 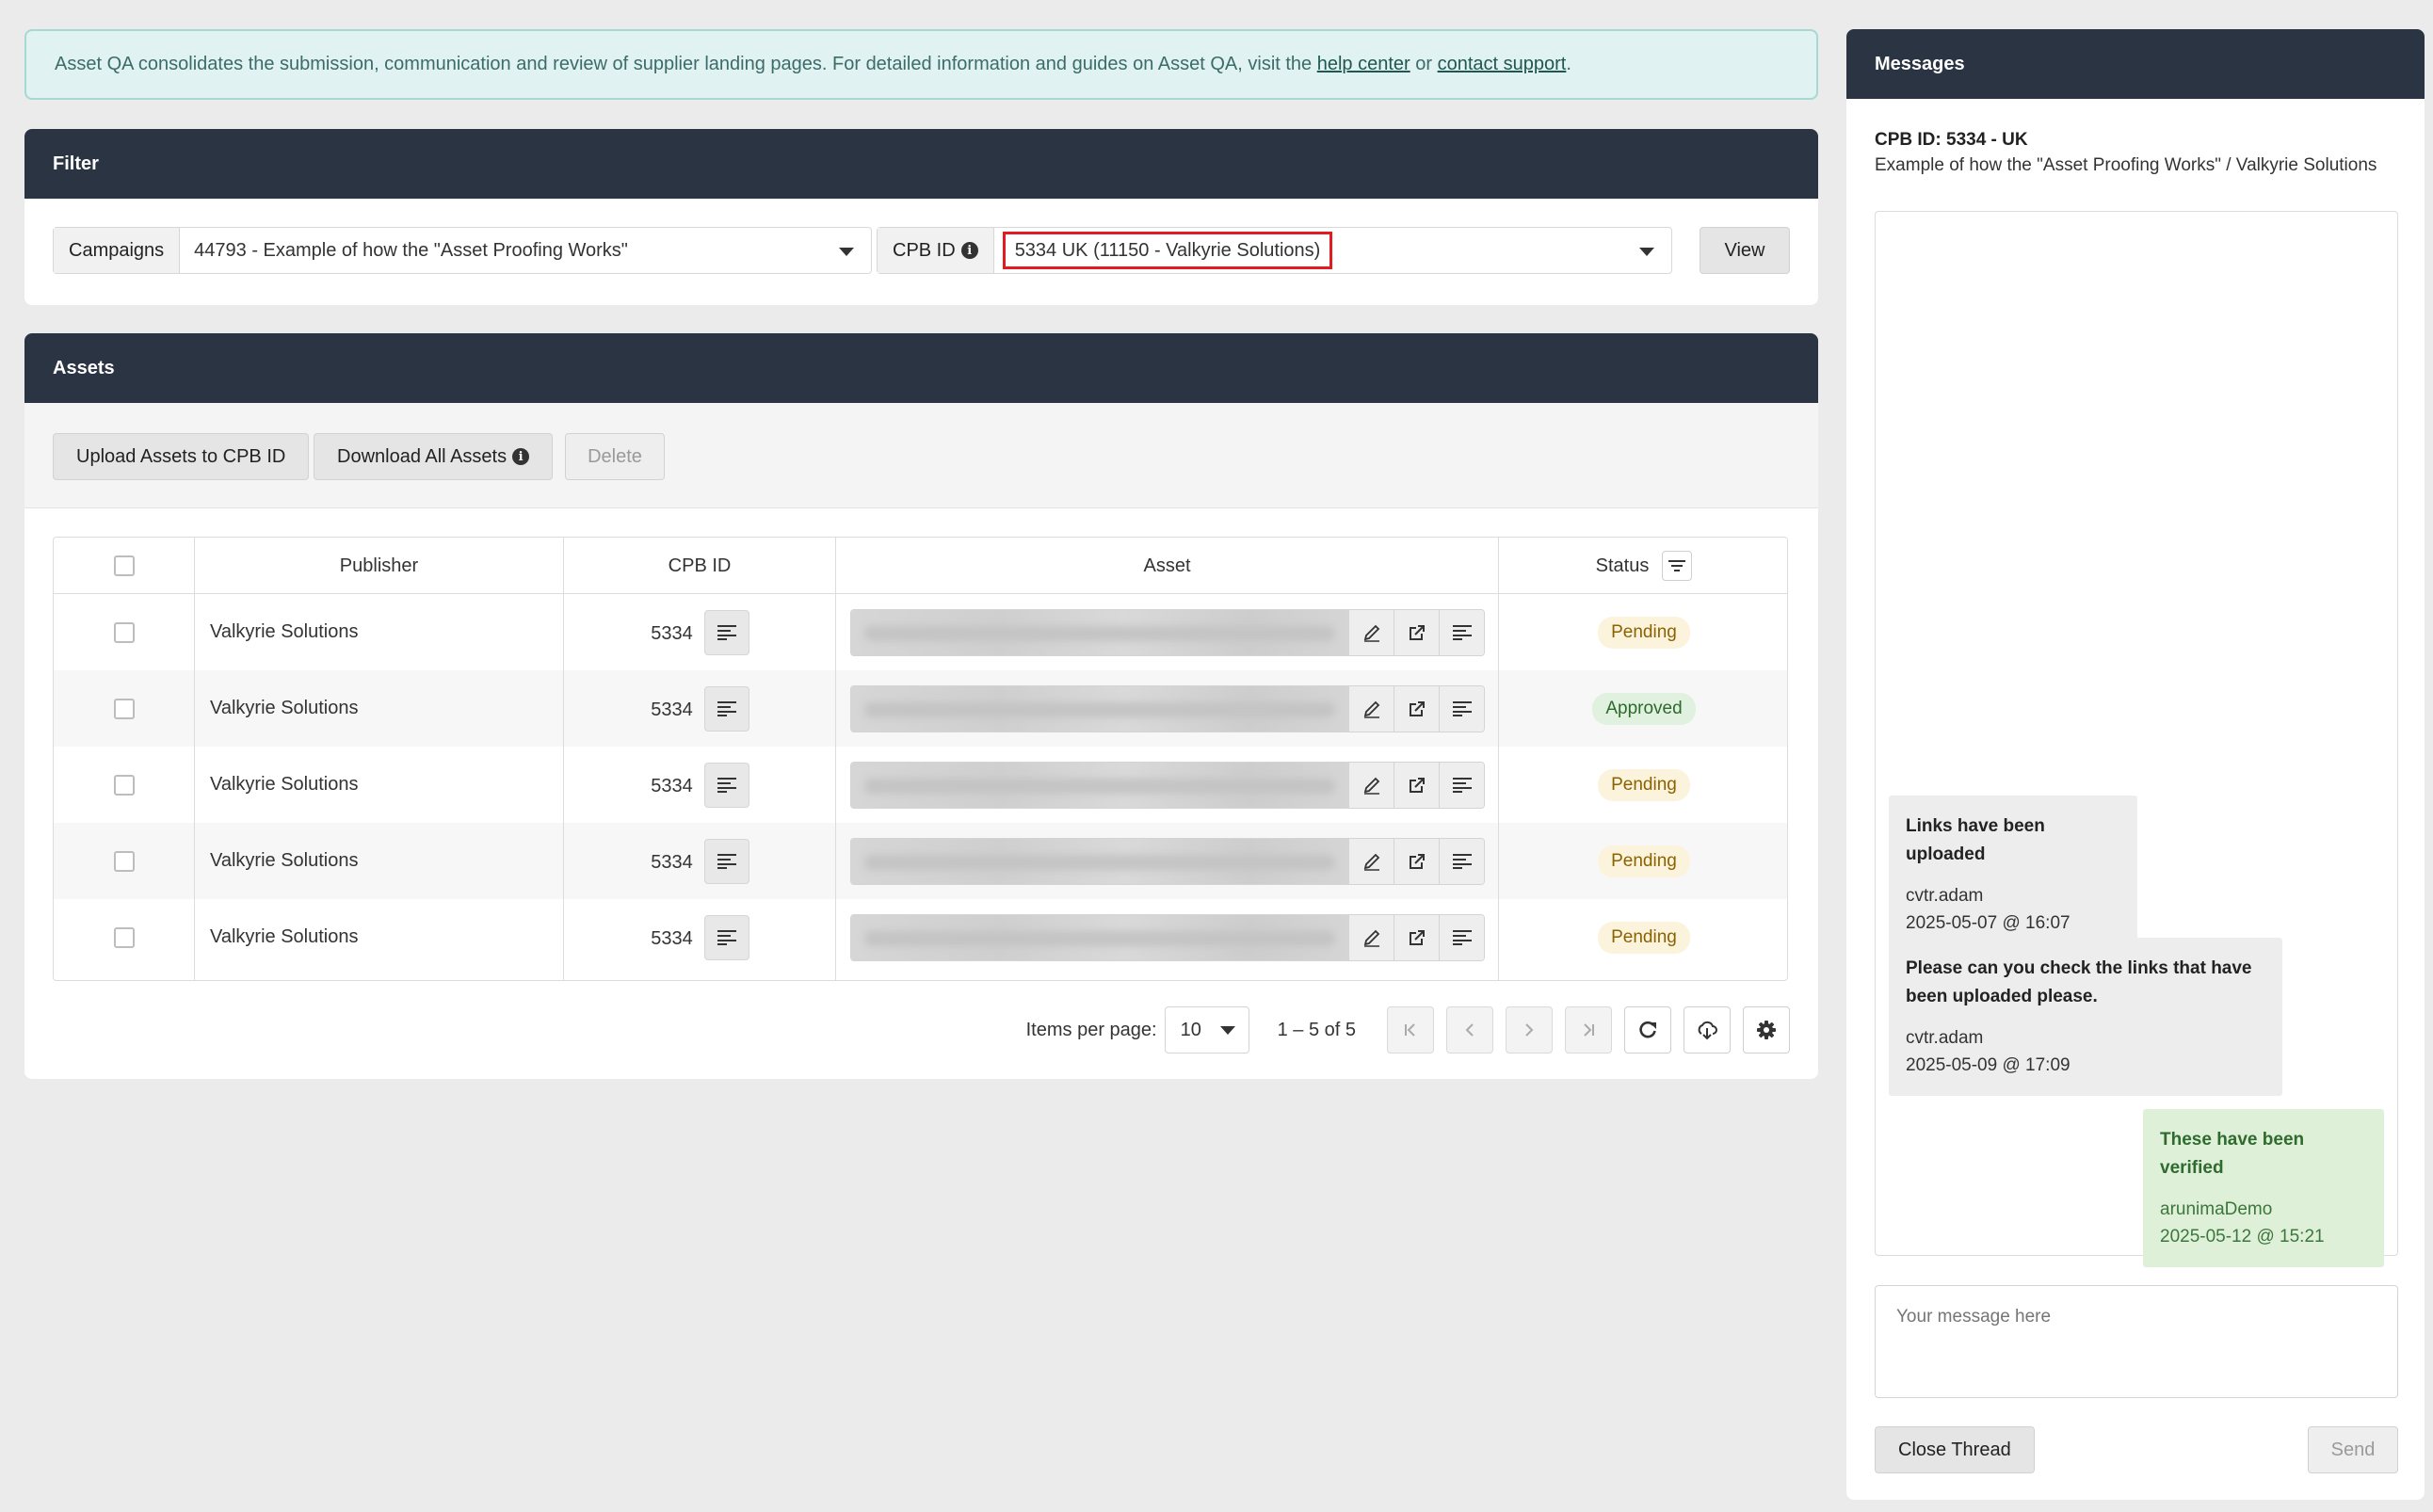 What do you see at coordinates (2353, 1449) in the screenshot?
I see `send-button: Send` at bounding box center [2353, 1449].